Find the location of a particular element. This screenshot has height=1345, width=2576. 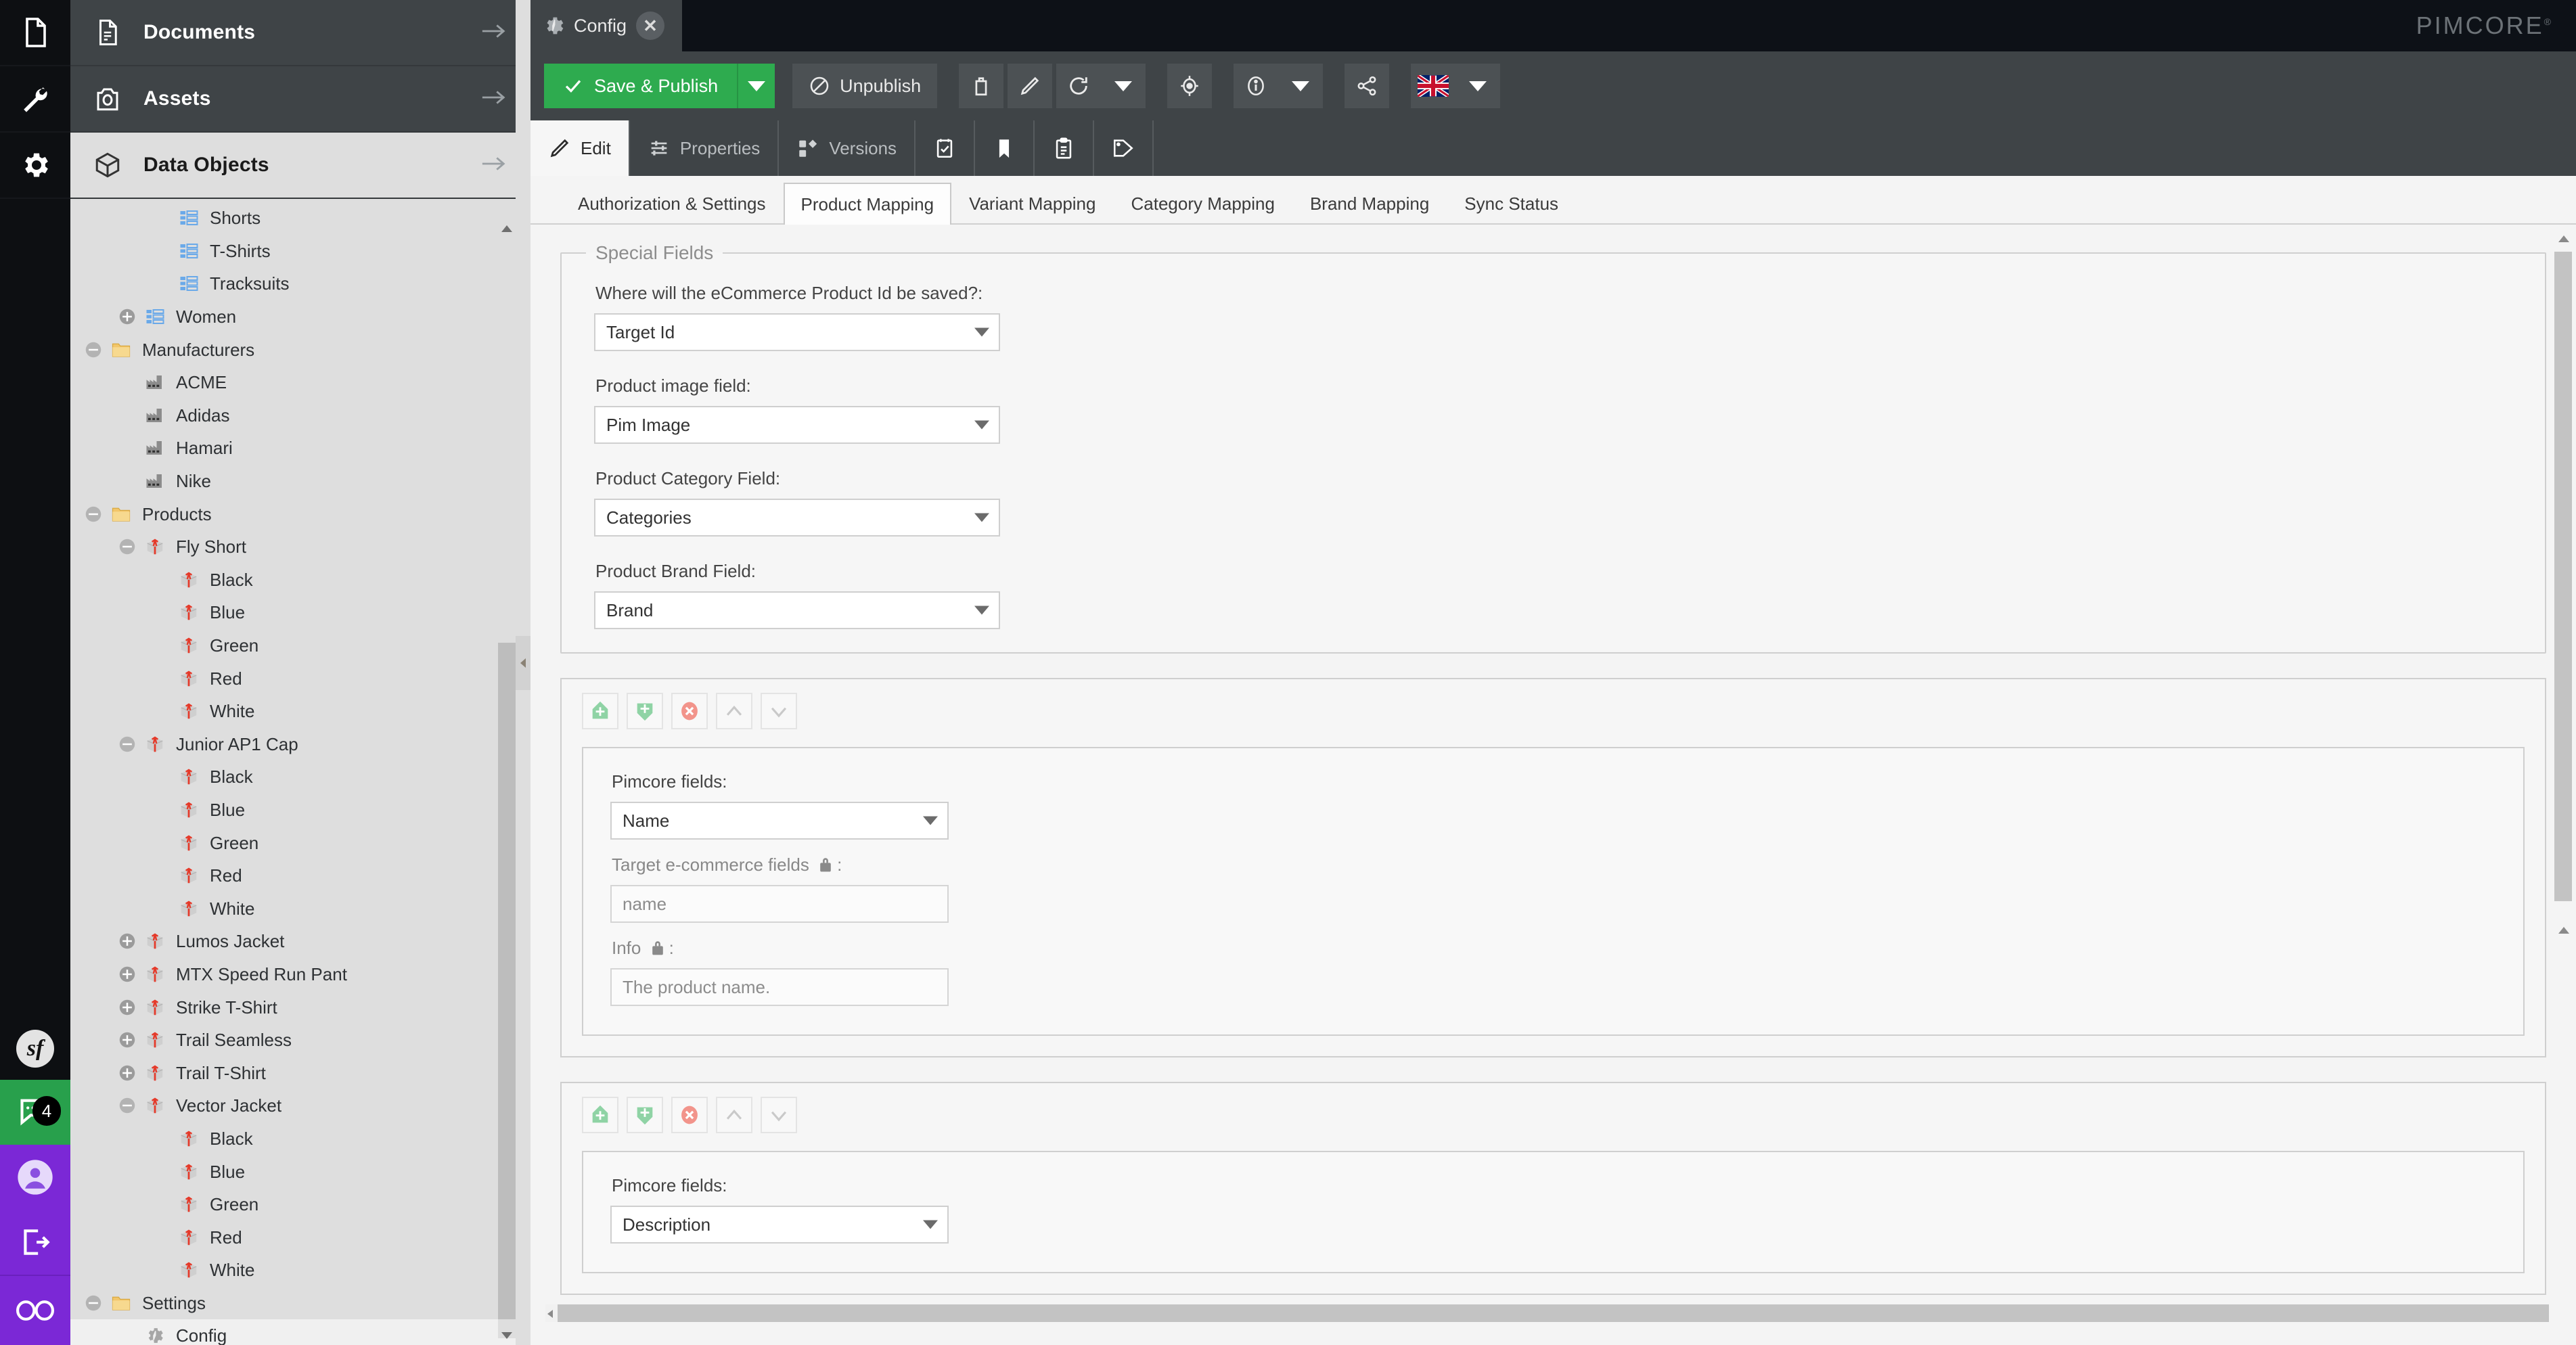

tab-versions: Versions is located at coordinates (848, 148).